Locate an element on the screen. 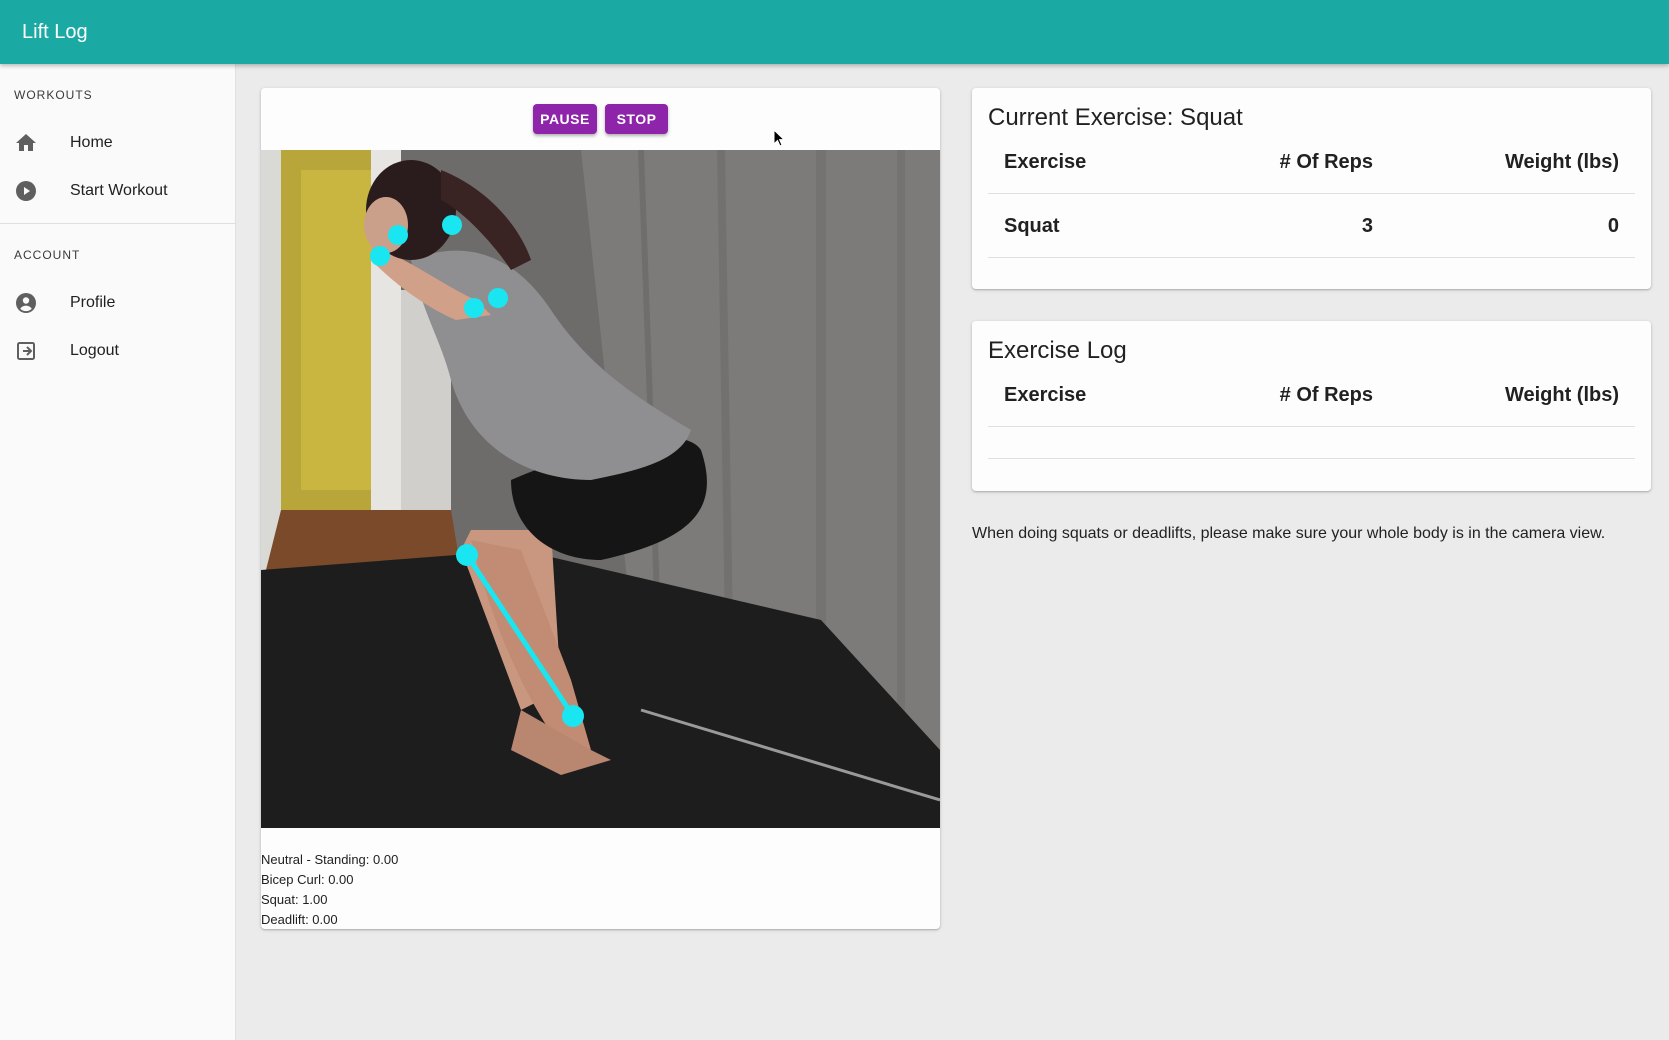 The width and height of the screenshot is (1669, 1040). prediction-bicep-curl: Bicep Curl: 0.00 is located at coordinates (307, 879).